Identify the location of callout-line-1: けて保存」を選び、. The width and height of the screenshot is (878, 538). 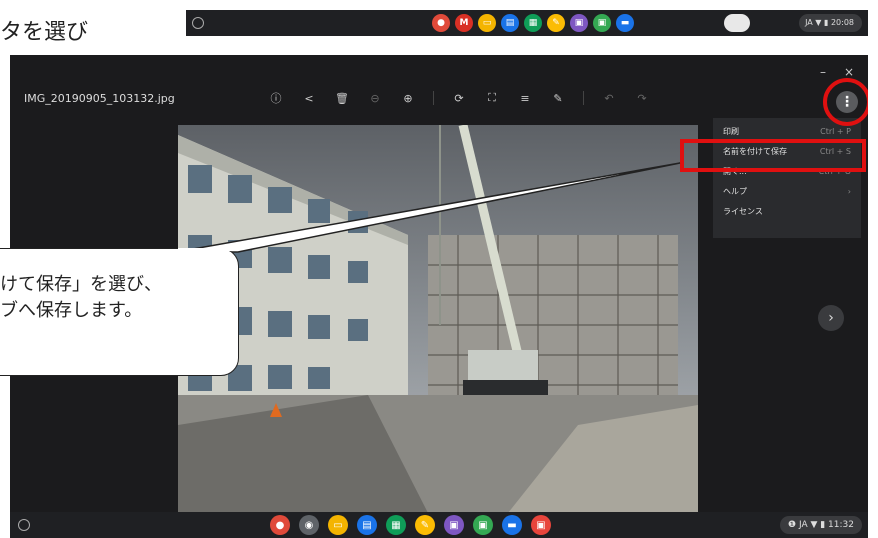
(81, 284).